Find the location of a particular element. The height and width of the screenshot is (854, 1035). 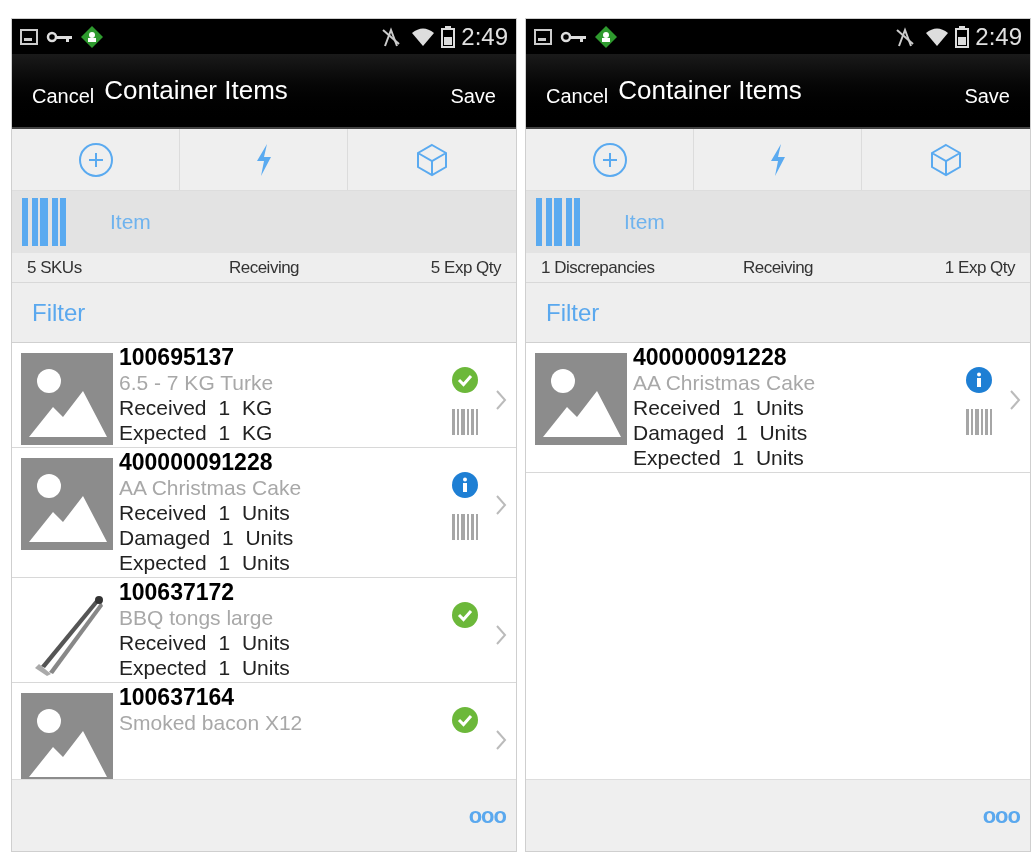

quantity-line: Received 1 KG is located at coordinates (196, 407).